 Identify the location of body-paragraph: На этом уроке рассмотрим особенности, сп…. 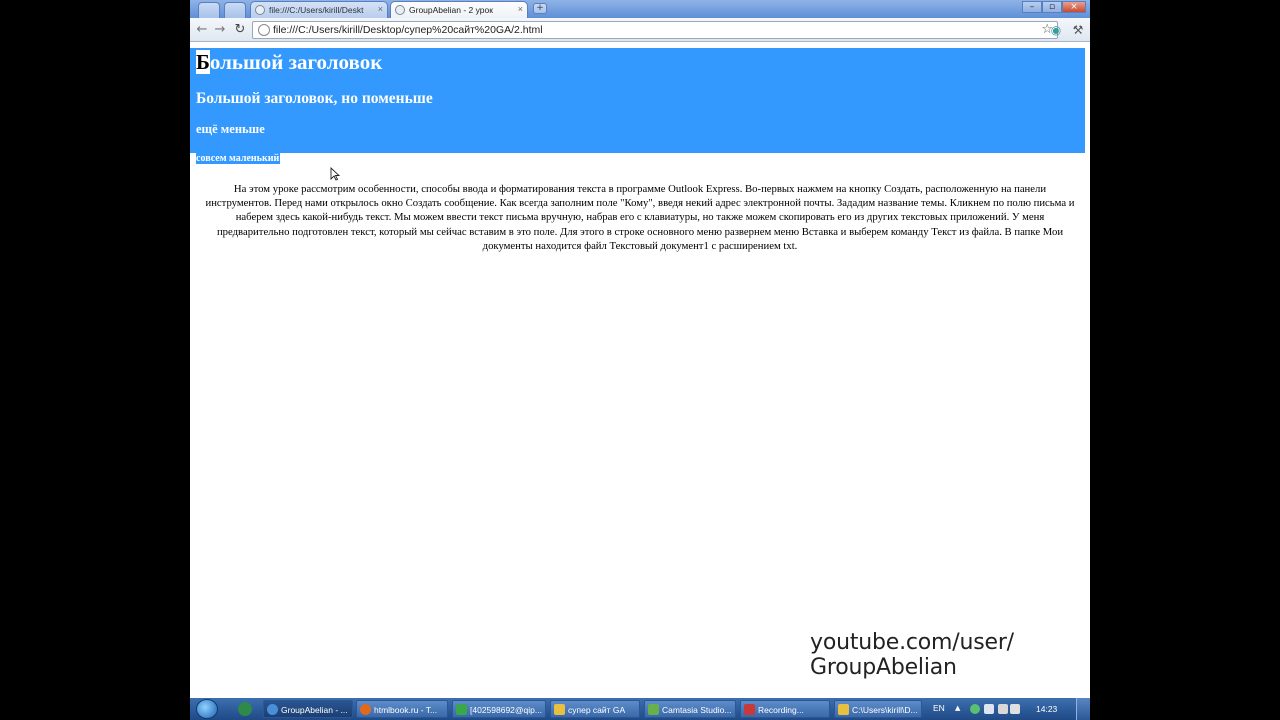
(640, 217).